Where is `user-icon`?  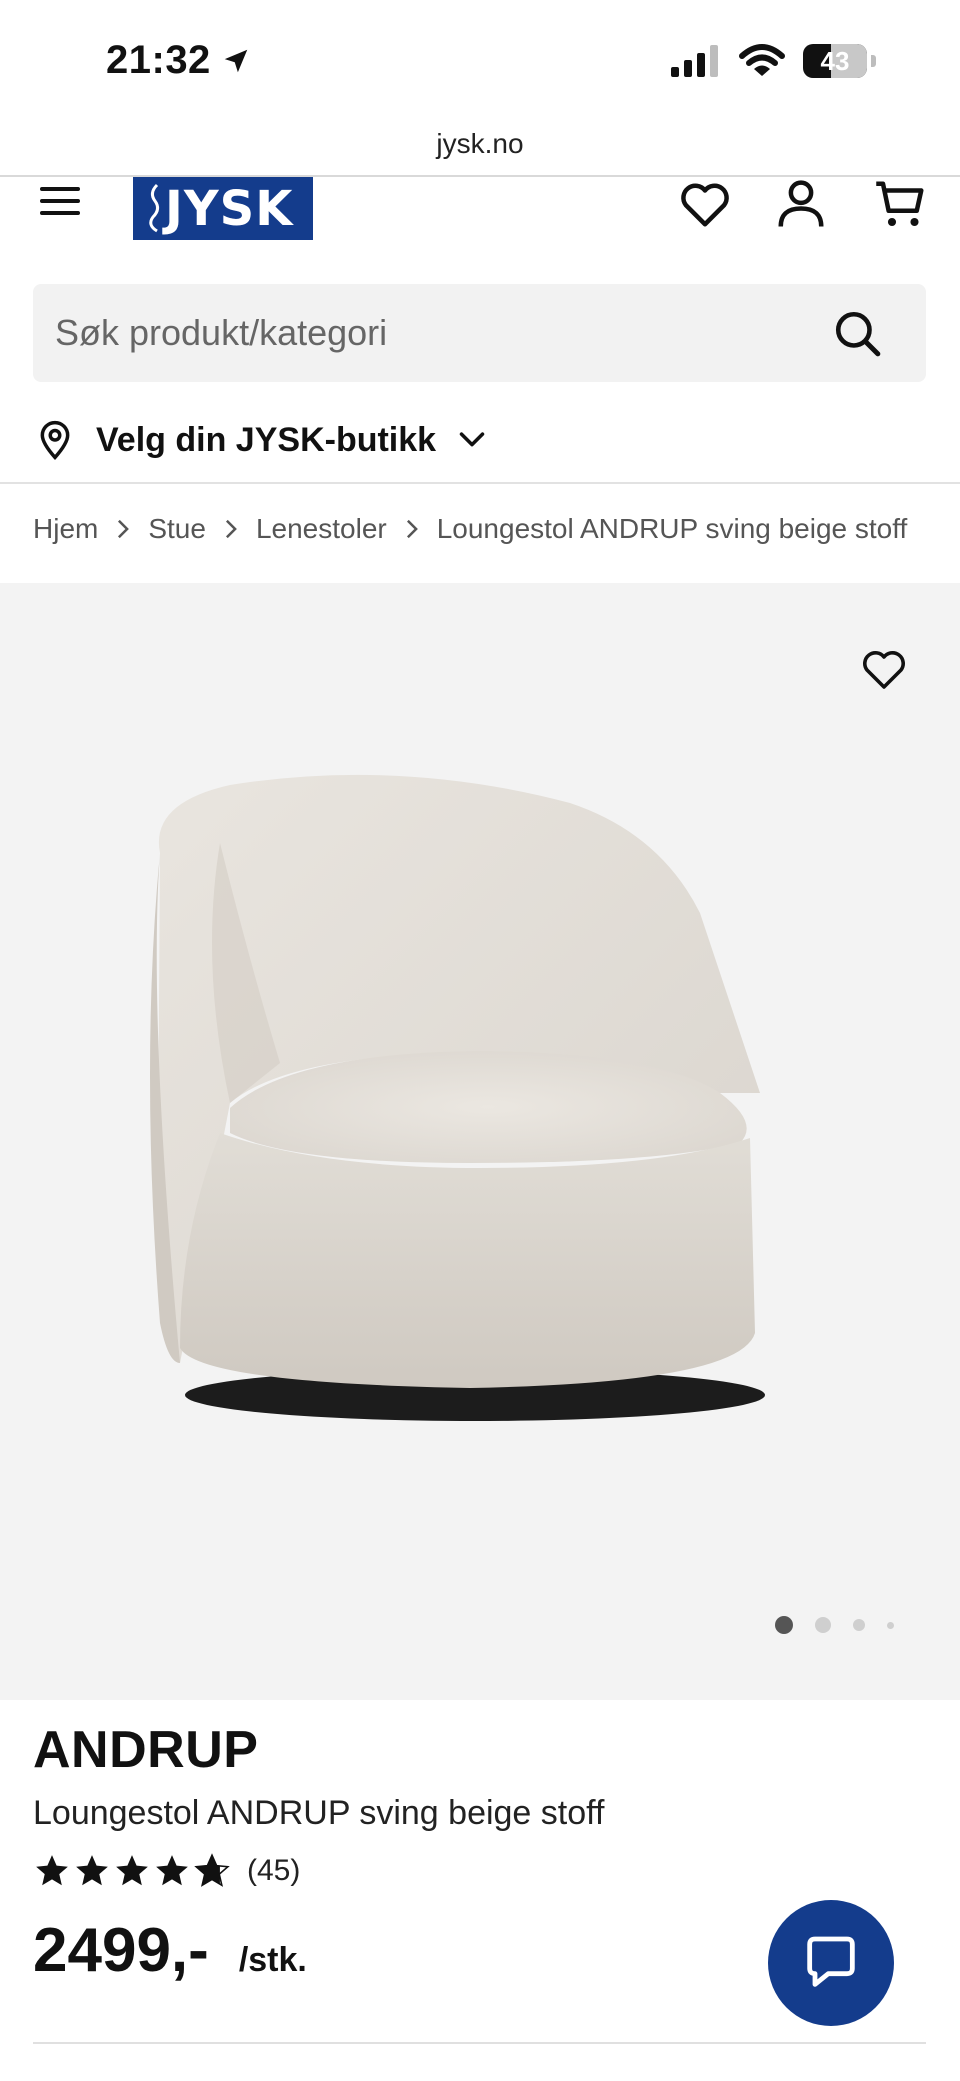
user-icon is located at coordinates (801, 204).